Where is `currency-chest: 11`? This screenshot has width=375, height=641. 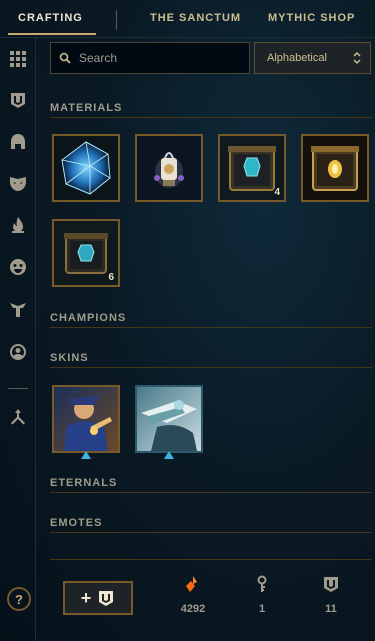 currency-chest: 11 is located at coordinates (331, 600).